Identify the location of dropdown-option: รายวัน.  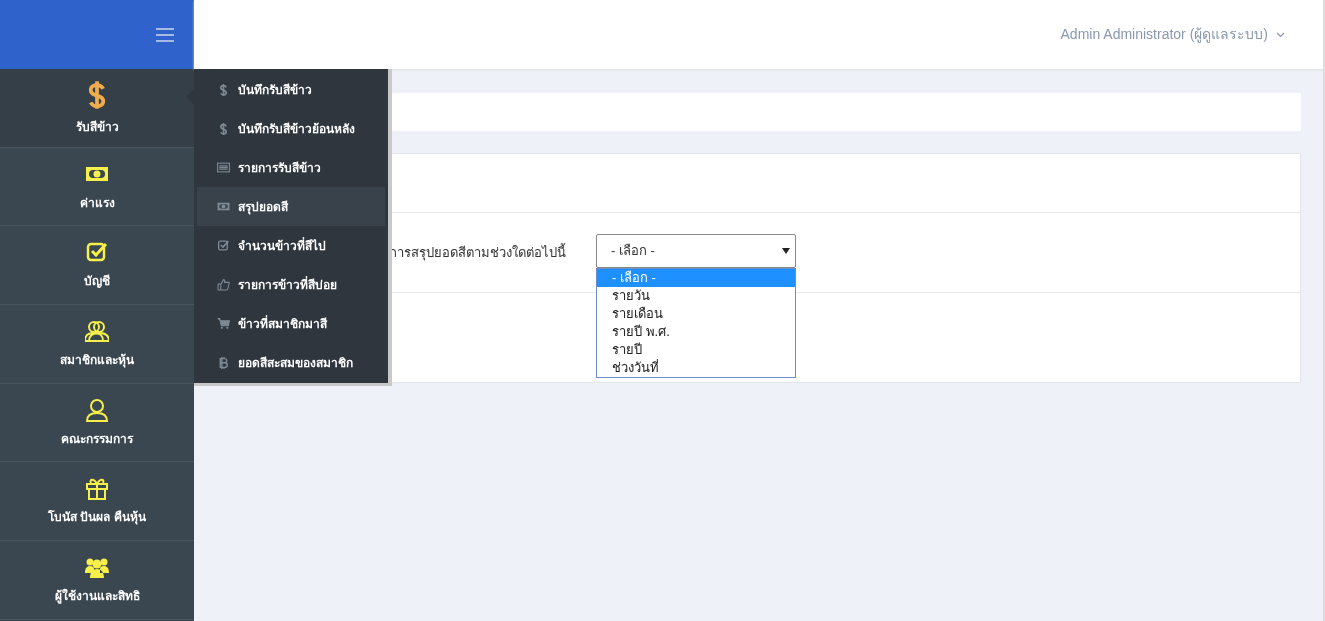
(696, 296).